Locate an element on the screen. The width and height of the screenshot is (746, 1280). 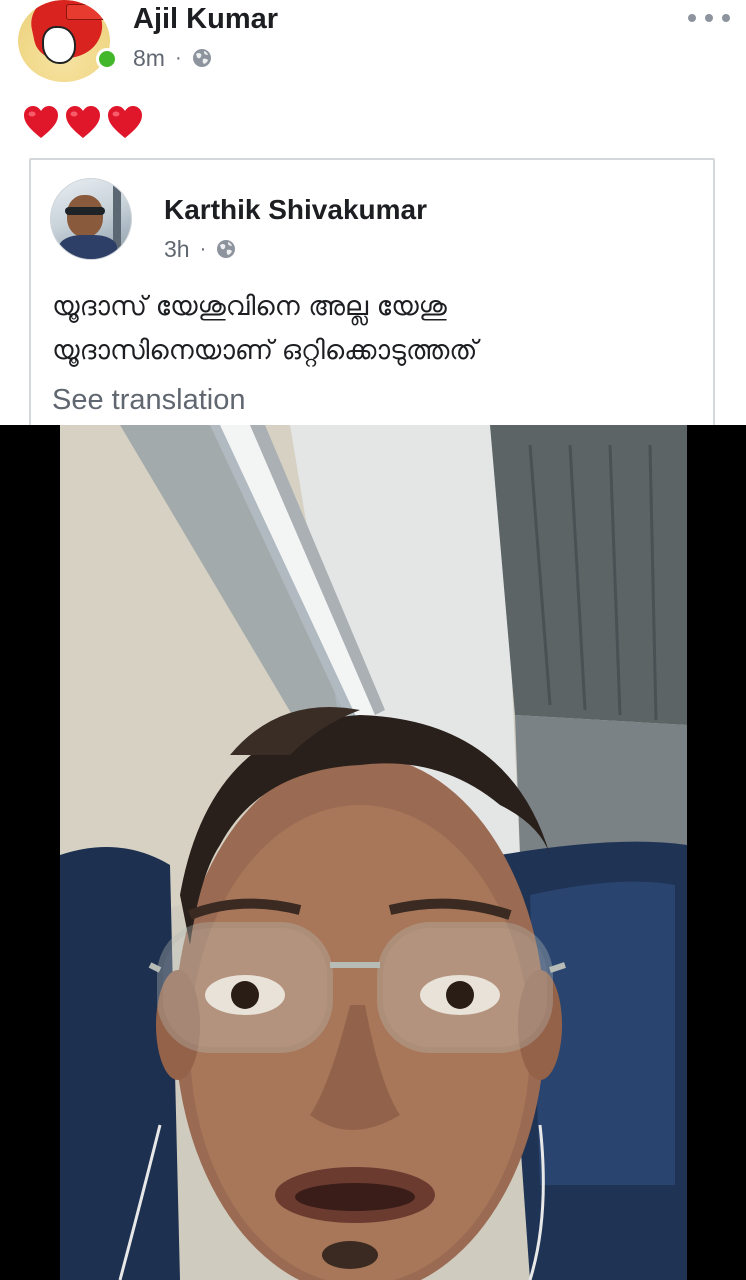
author-avatar is located at coordinates (64, 41).